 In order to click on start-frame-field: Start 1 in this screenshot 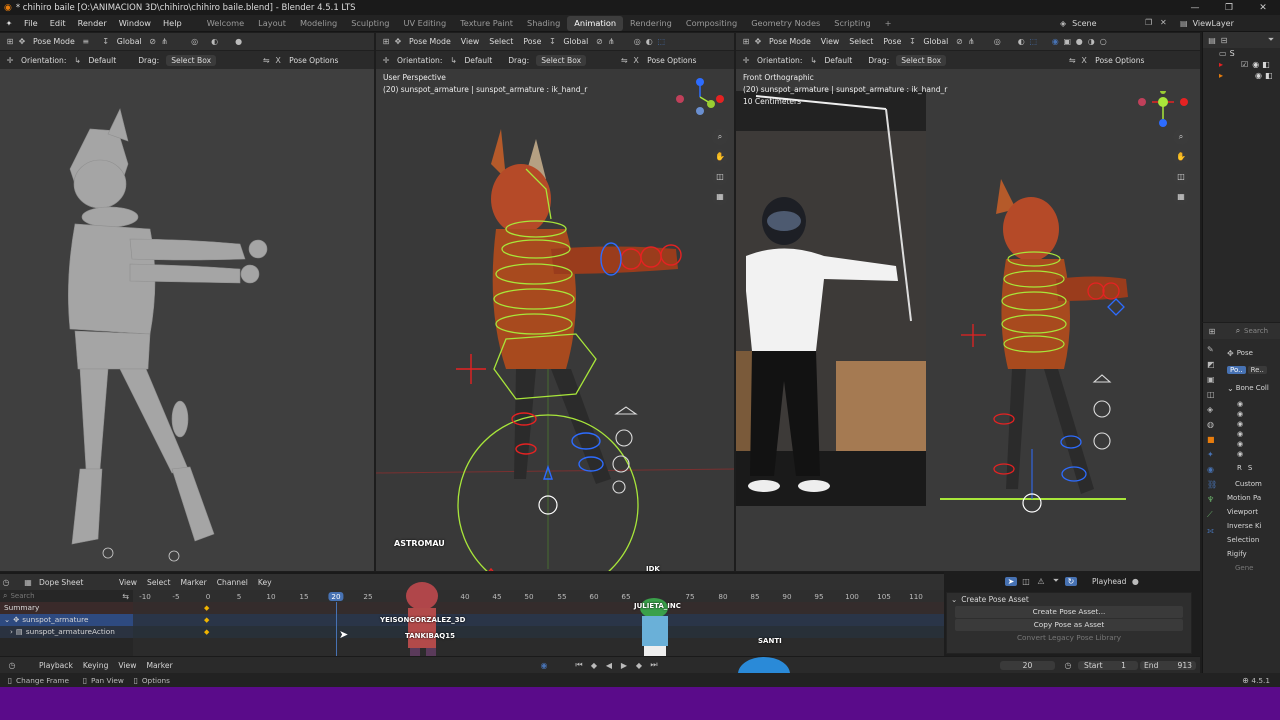, I will do `click(1108, 665)`.